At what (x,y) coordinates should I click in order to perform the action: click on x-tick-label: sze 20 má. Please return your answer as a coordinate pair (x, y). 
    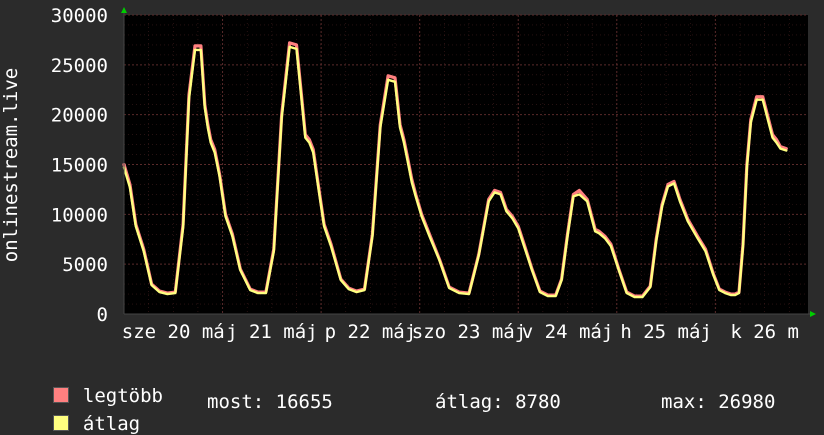
    Looking at the image, I should click on (173, 332).